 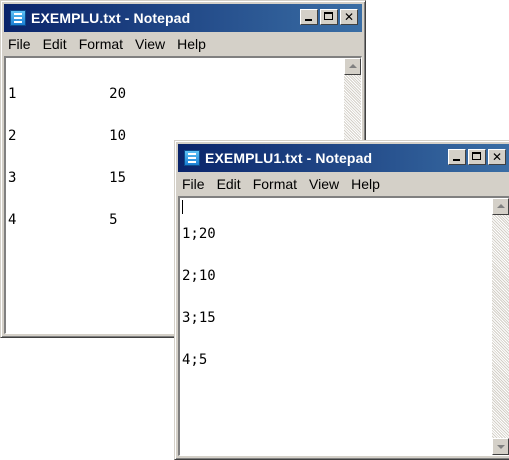 What do you see at coordinates (199, 276) in the screenshot?
I see `text-line: 2;10` at bounding box center [199, 276].